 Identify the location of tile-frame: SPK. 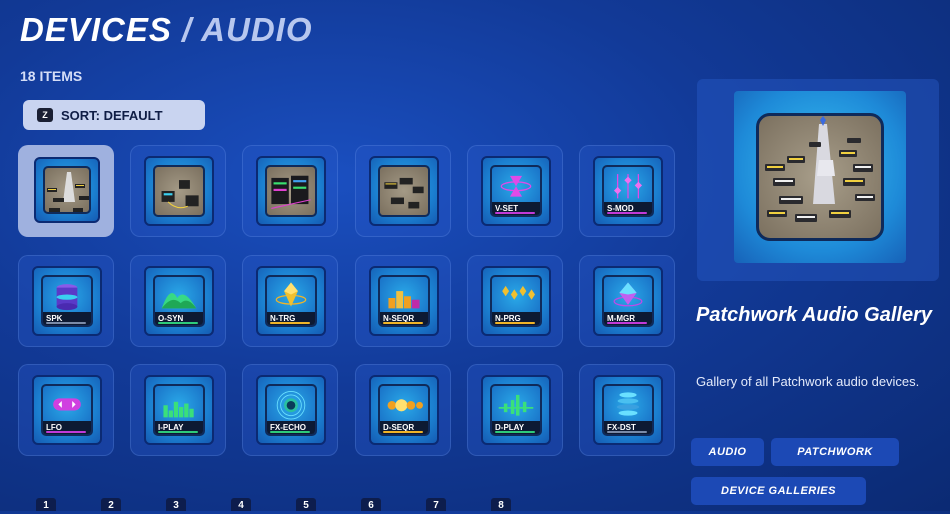
(67, 301).